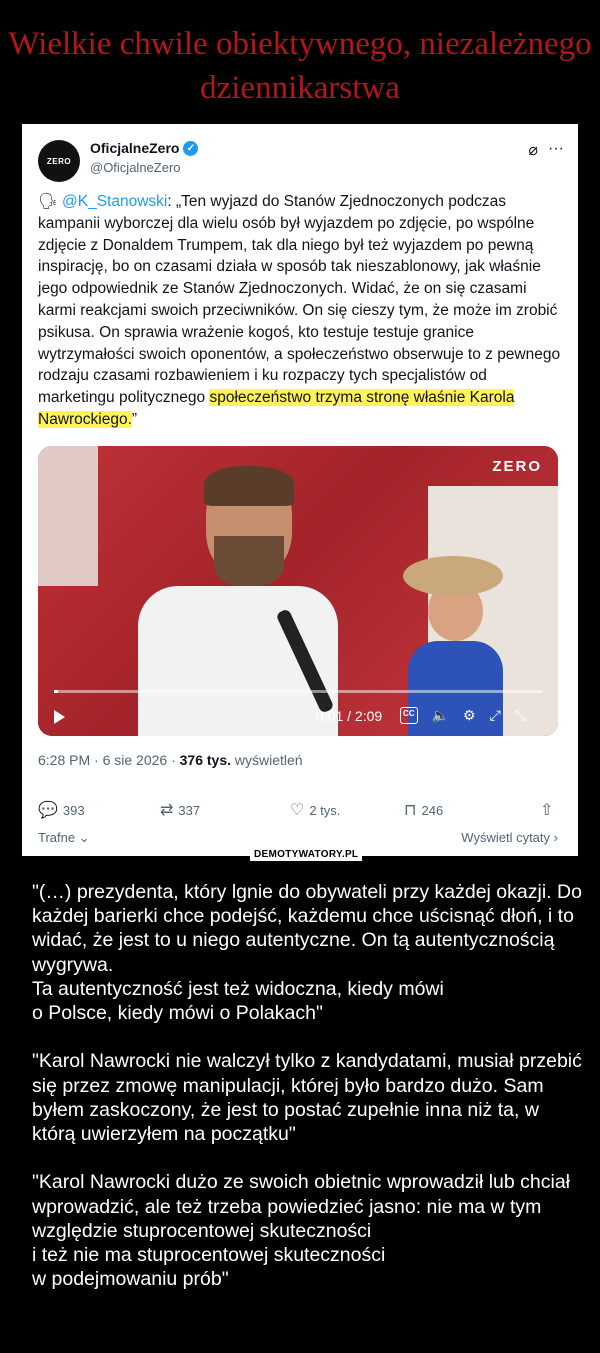  What do you see at coordinates (469, 715) in the screenshot?
I see `settings-icon: ⚙` at bounding box center [469, 715].